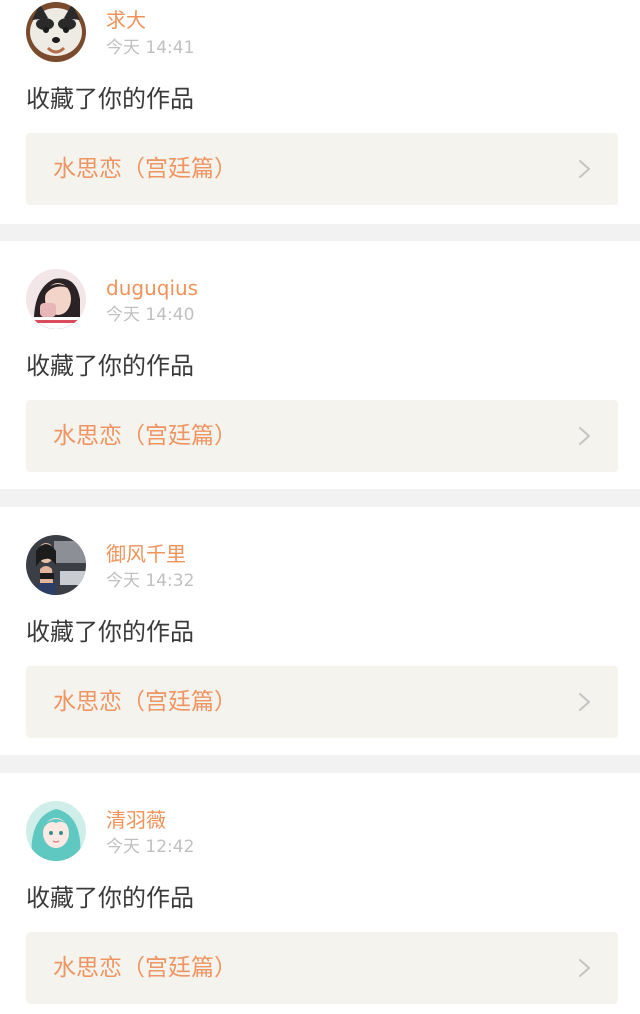 The width and height of the screenshot is (640, 1014). What do you see at coordinates (152, 288) in the screenshot?
I see `username: duguqius` at bounding box center [152, 288].